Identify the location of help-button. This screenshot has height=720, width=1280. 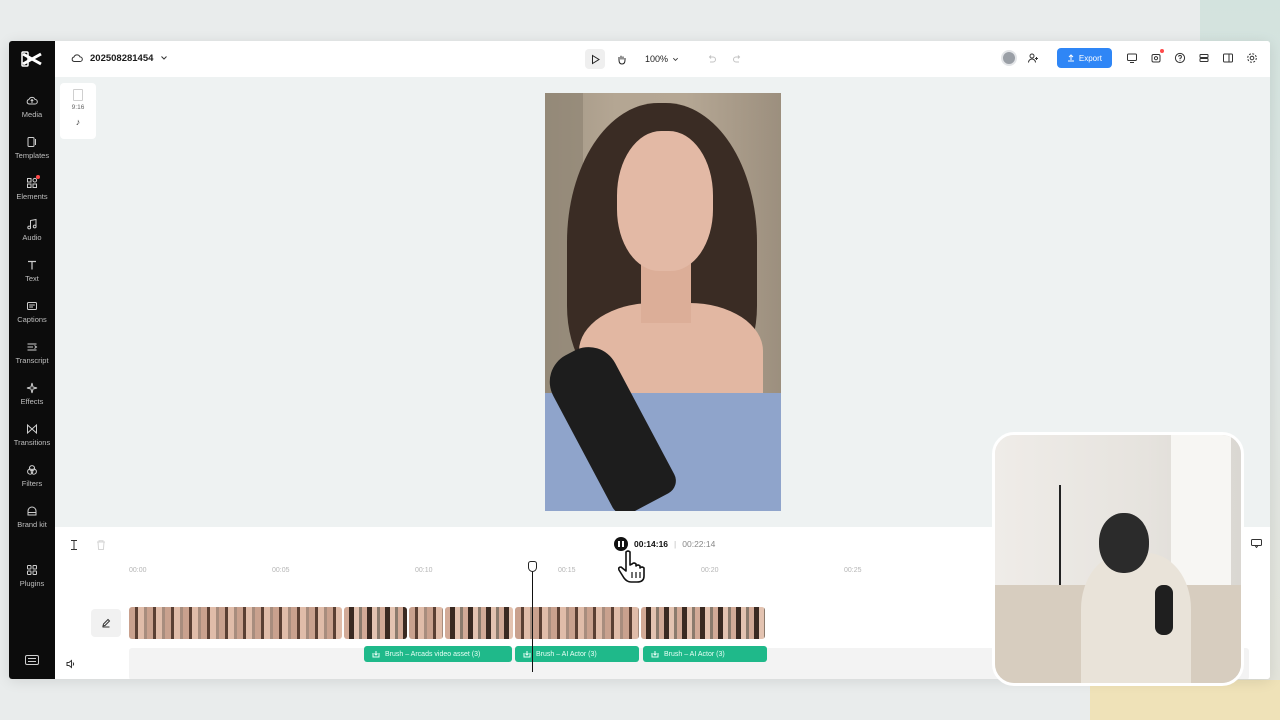
(1180, 58).